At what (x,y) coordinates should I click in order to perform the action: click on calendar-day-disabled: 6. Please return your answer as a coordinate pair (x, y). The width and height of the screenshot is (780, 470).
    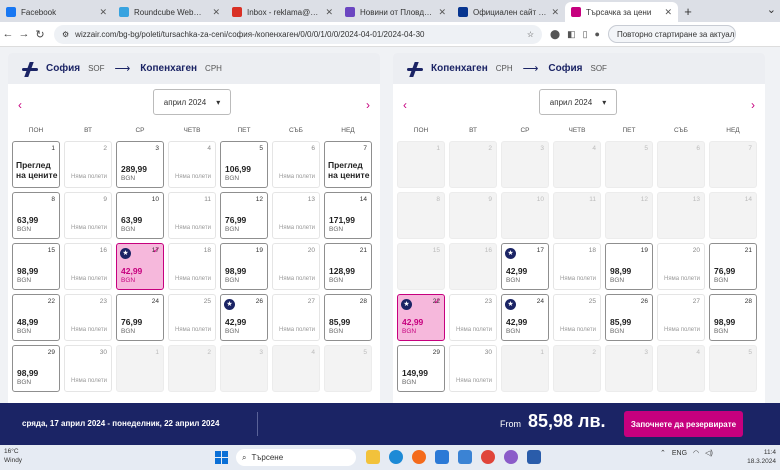
    Looking at the image, I should click on (681, 164).